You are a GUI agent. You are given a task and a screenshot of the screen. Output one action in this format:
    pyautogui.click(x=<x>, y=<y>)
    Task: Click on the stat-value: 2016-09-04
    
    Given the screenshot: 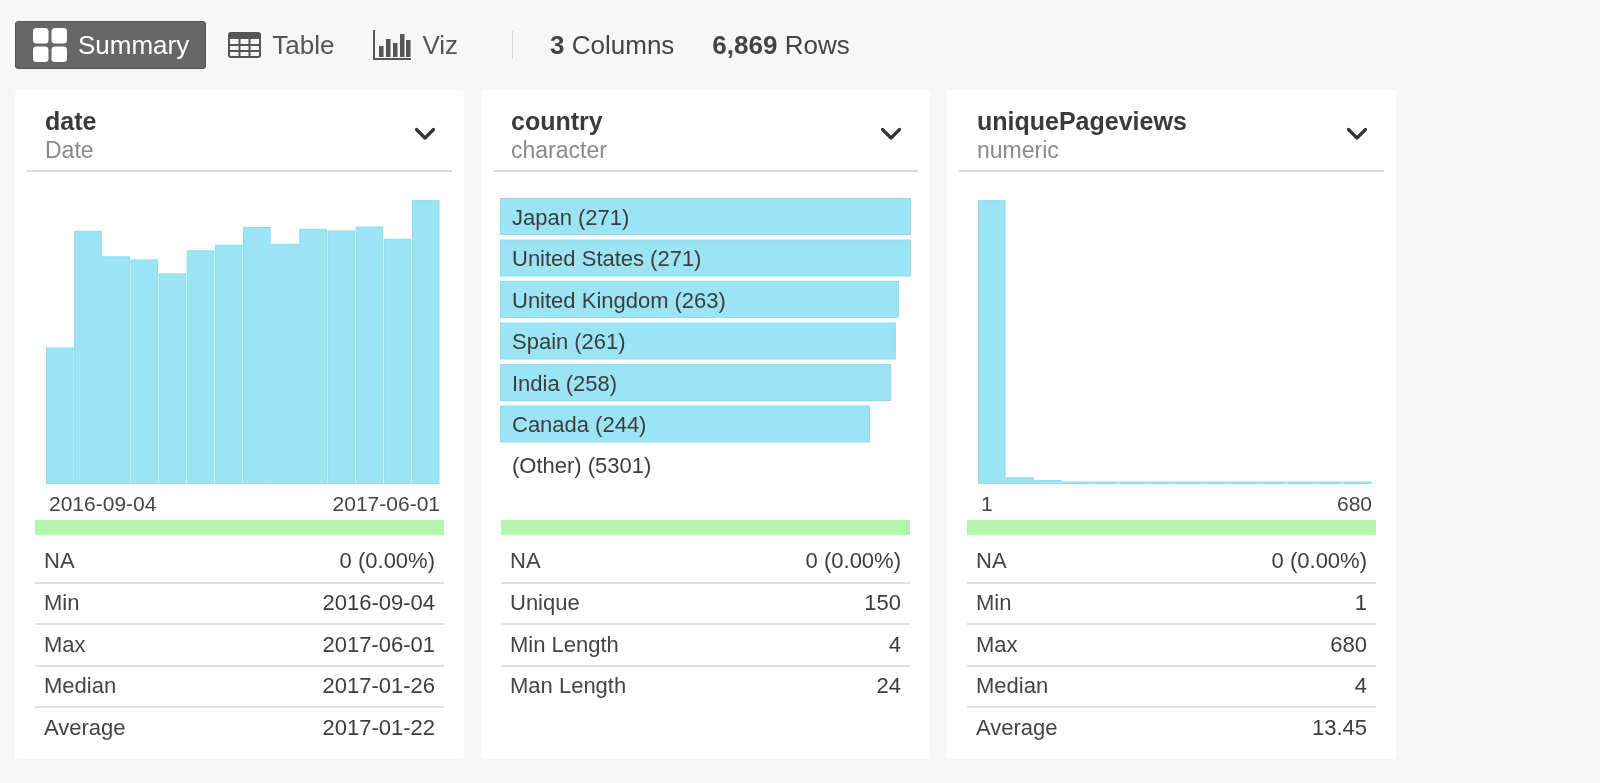 What is the action you would take?
    pyautogui.click(x=378, y=603)
    